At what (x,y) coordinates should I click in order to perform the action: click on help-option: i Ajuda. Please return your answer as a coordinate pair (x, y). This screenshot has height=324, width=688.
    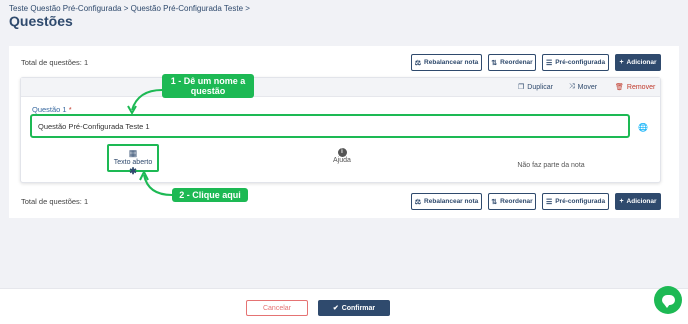
    Looking at the image, I should click on (342, 156).